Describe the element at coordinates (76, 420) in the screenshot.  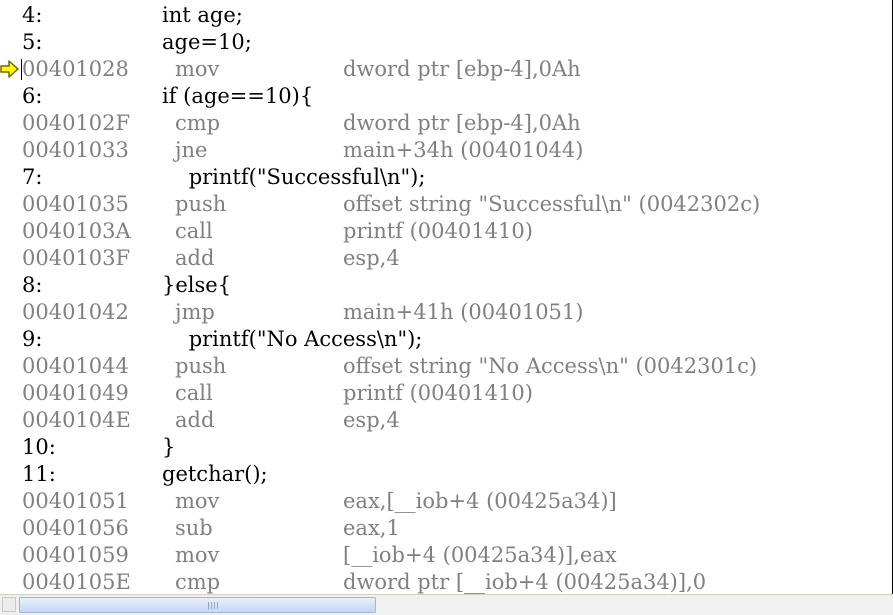
I see `instruction-address: 0040104E` at that location.